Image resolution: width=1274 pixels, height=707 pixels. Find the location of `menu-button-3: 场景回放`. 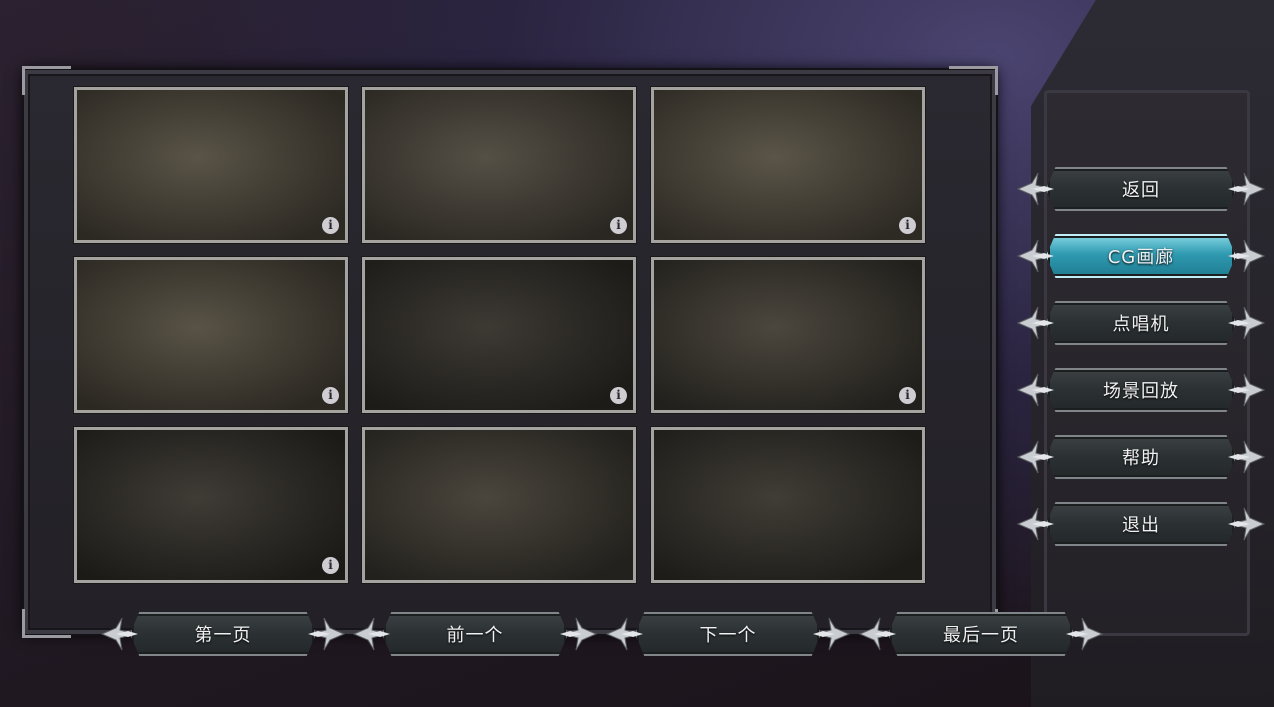

menu-button-3: 场景回放 is located at coordinates (1141, 390).